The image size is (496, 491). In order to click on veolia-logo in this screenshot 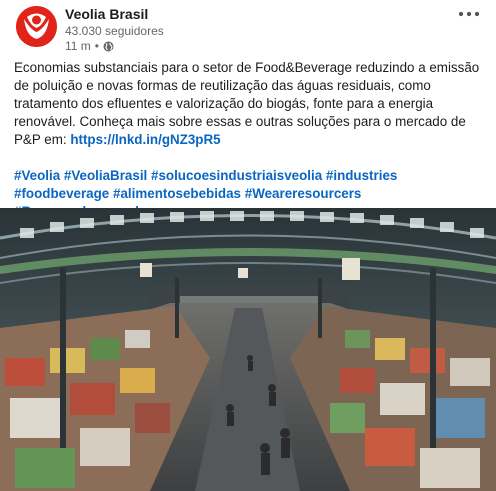, I will do `click(36, 26)`.